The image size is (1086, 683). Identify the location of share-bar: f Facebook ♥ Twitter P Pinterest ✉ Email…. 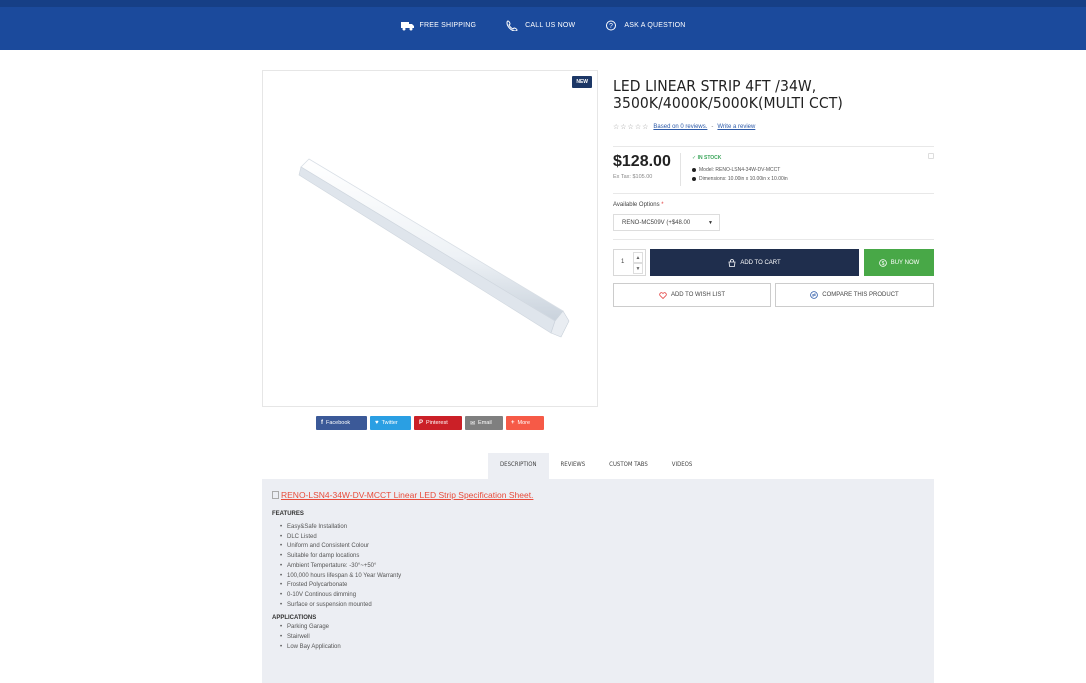
(430, 423).